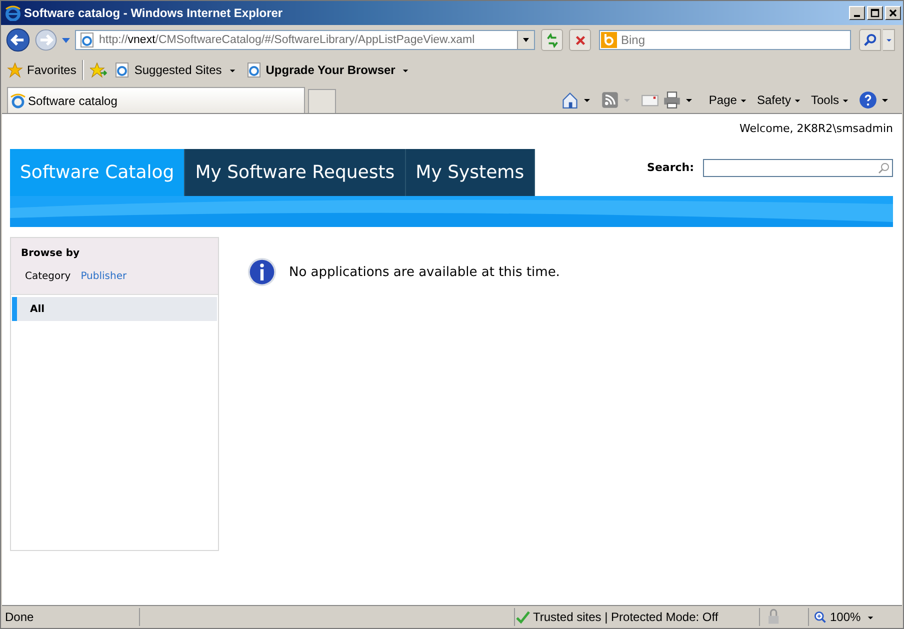 This screenshot has height=629, width=904. What do you see at coordinates (523, 617) in the screenshot?
I see `checkmark-icon` at bounding box center [523, 617].